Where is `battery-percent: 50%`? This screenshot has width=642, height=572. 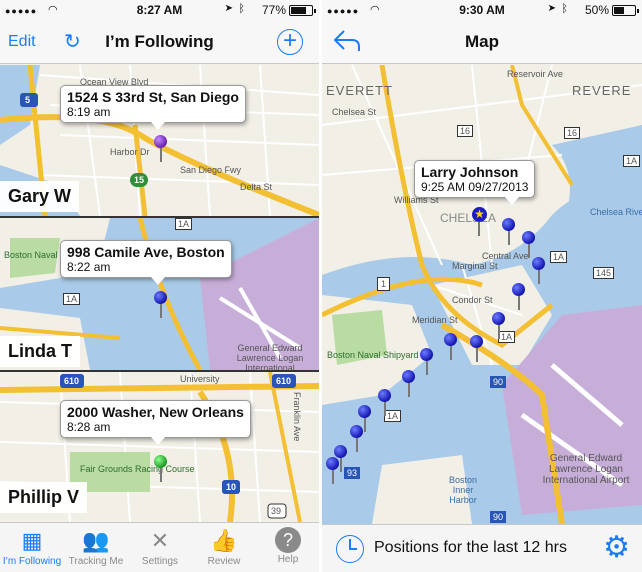
battery-percent: 50% is located at coordinates (596, 10).